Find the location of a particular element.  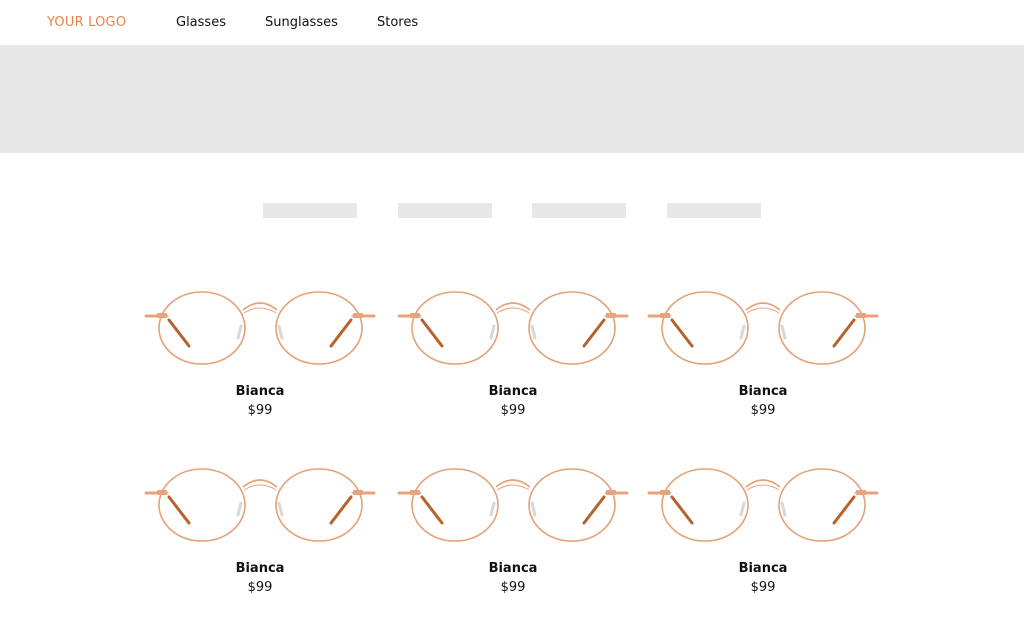

nav-link-stores: Stores is located at coordinates (397, 23).